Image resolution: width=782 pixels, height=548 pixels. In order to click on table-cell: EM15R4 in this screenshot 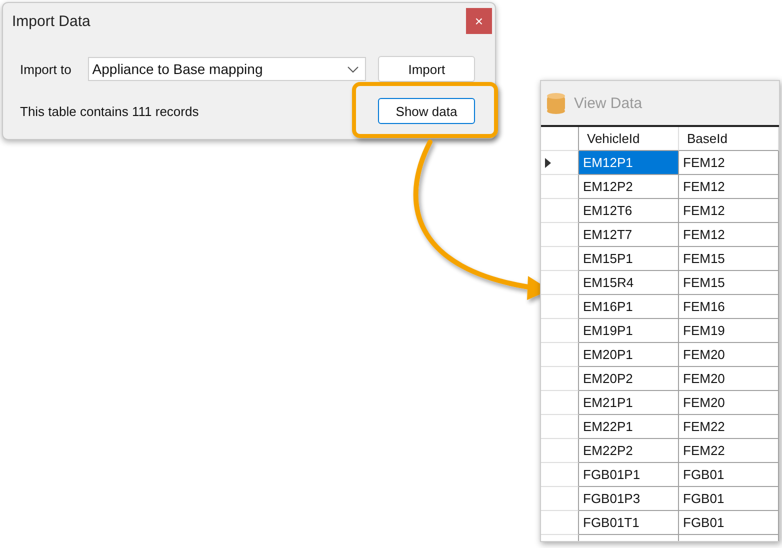, I will do `click(629, 283)`.